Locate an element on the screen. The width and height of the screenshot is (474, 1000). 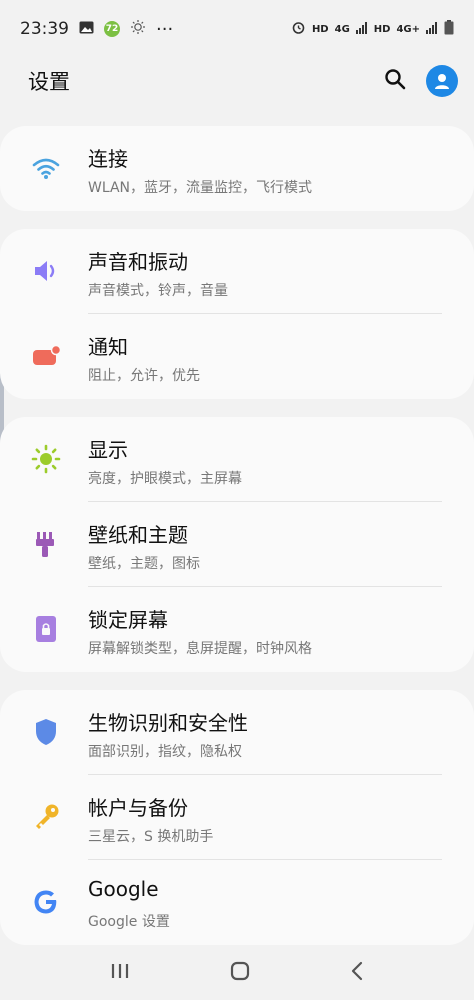
alarm-icon is located at coordinates (298, 29).